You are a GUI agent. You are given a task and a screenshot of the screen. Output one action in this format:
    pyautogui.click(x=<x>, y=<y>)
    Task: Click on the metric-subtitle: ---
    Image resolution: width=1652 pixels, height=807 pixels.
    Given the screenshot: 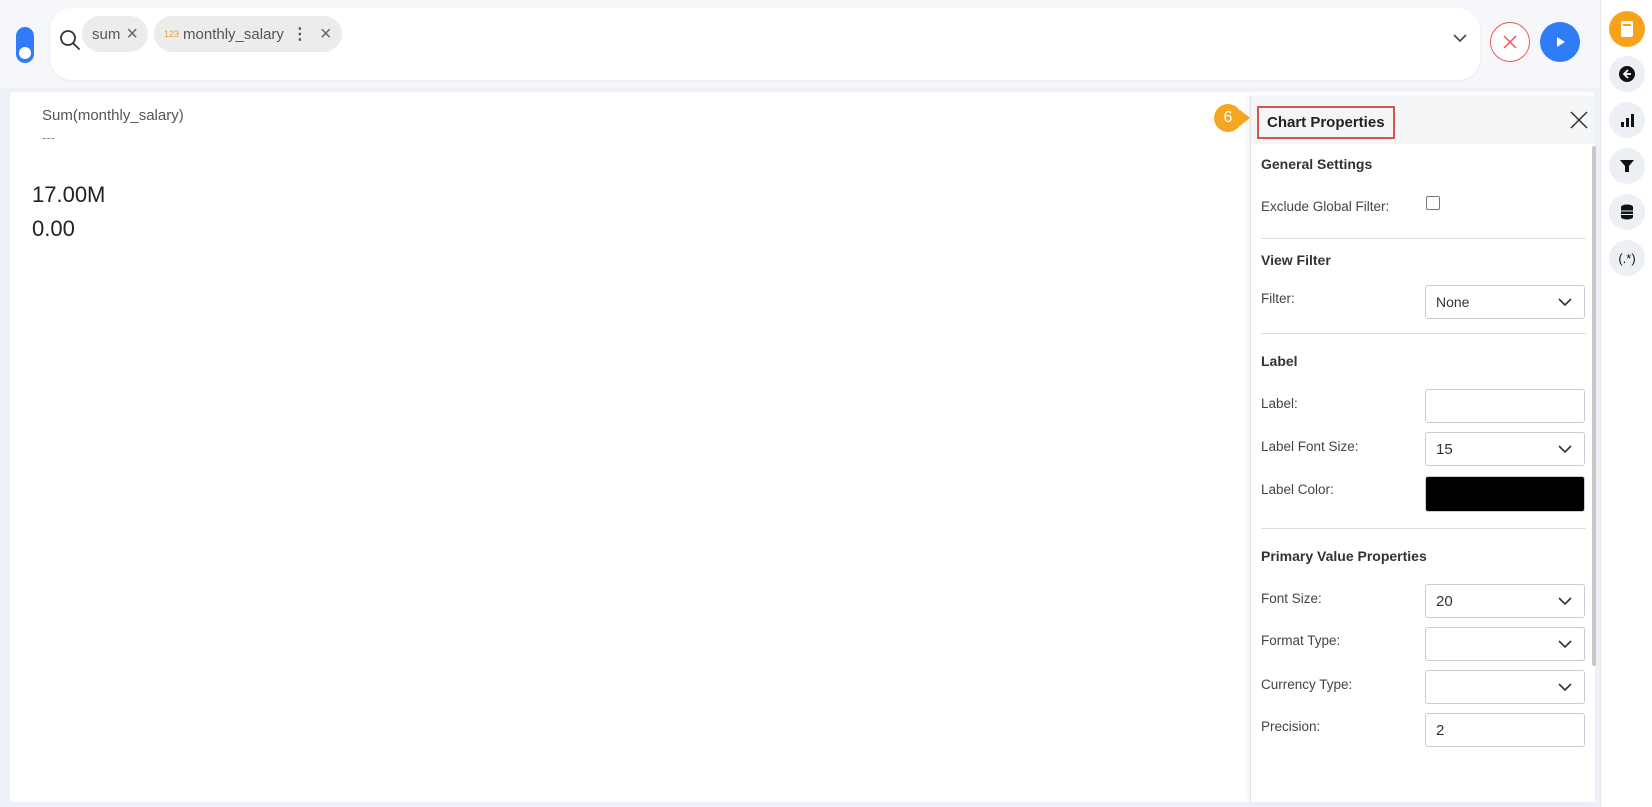 What is the action you would take?
    pyautogui.click(x=48, y=137)
    